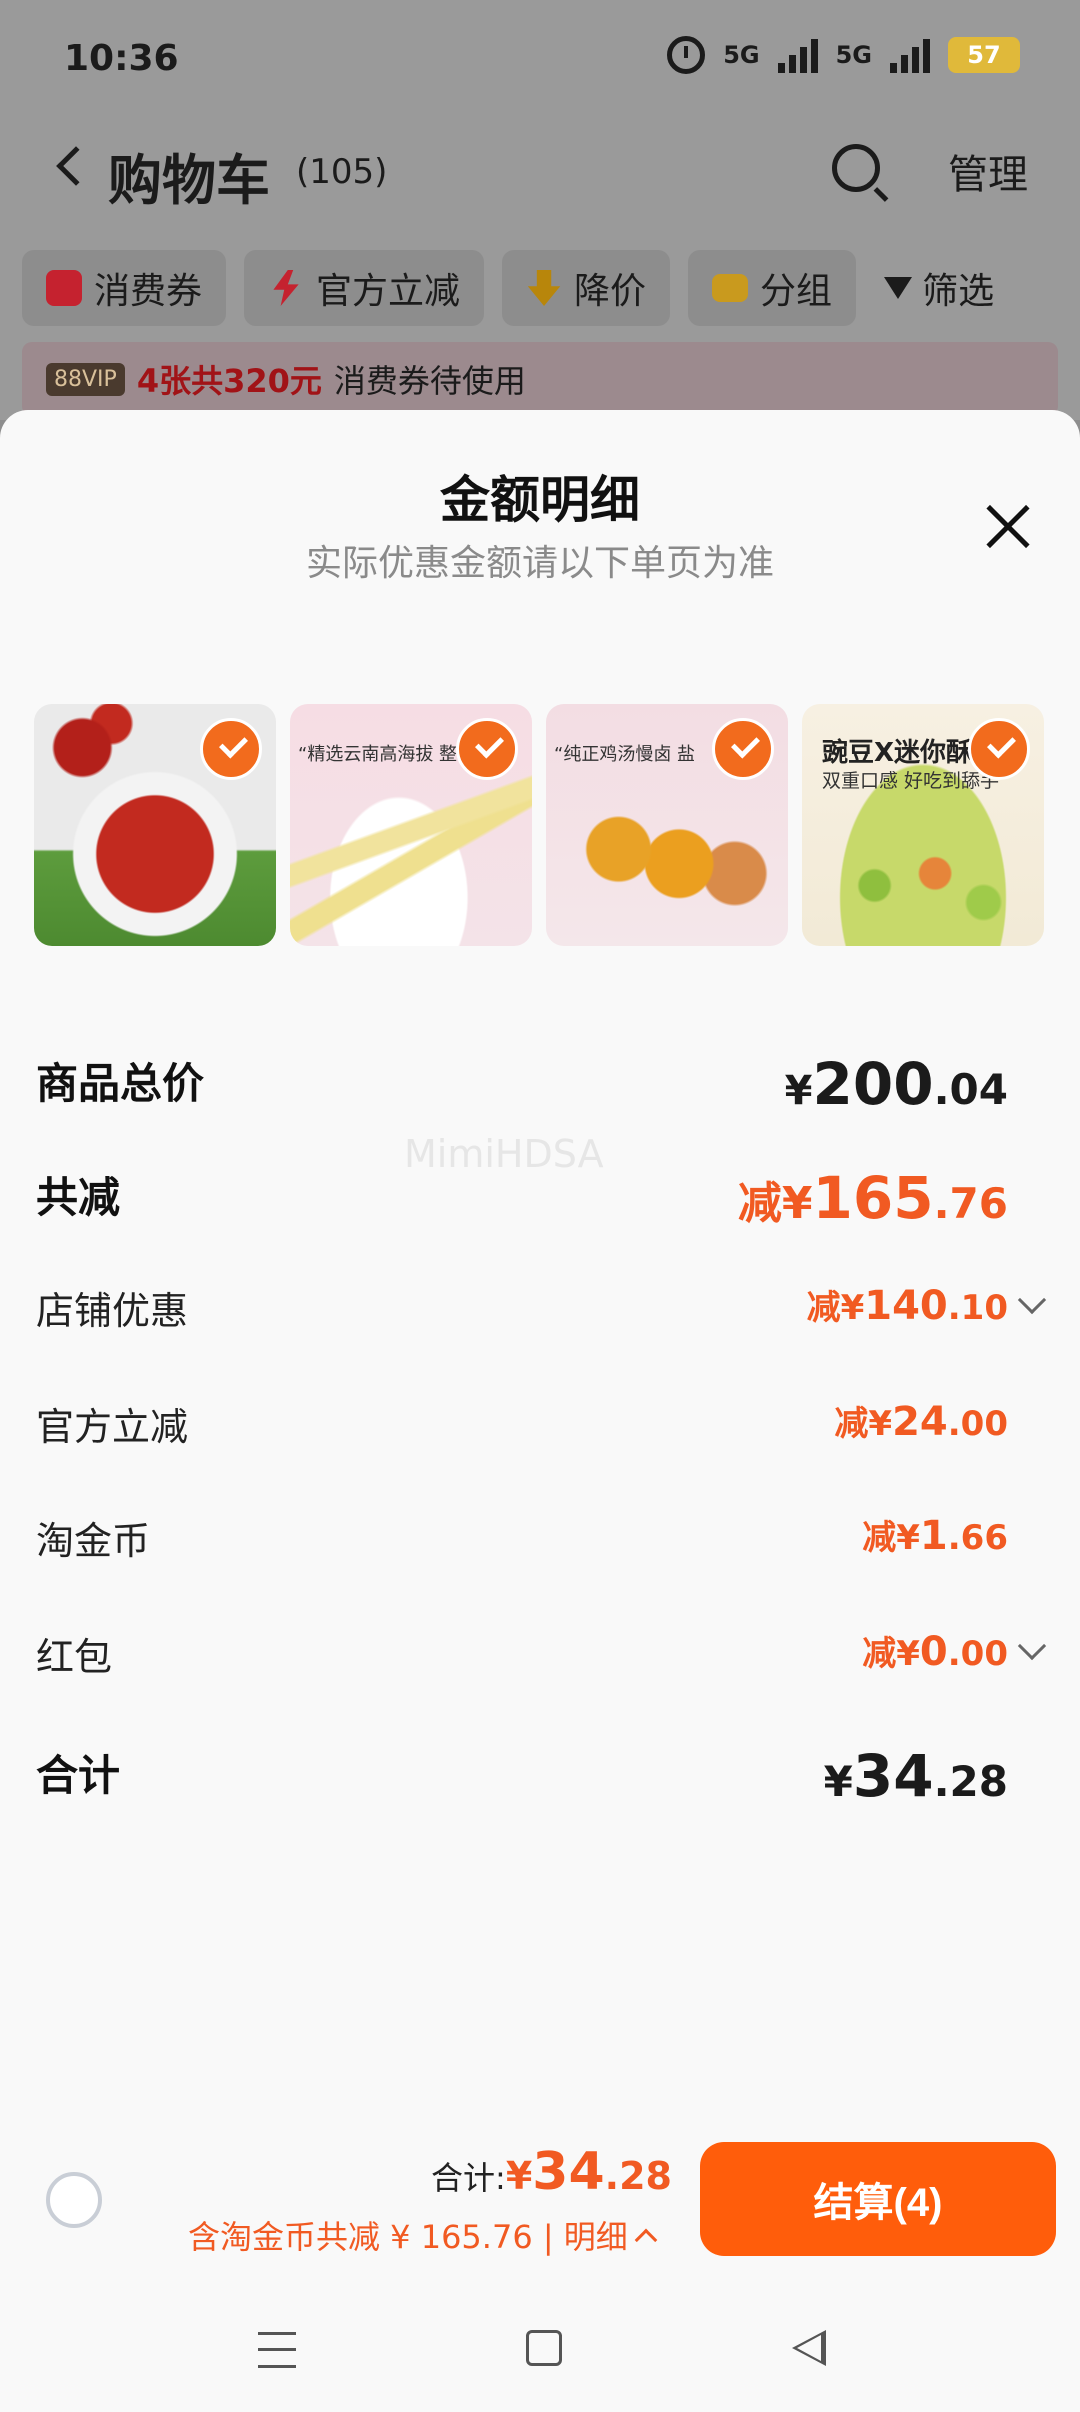 Image resolution: width=1080 pixels, height=2412 pixels. What do you see at coordinates (935, 1650) in the screenshot?
I see `row-value: 减¥0.00` at bounding box center [935, 1650].